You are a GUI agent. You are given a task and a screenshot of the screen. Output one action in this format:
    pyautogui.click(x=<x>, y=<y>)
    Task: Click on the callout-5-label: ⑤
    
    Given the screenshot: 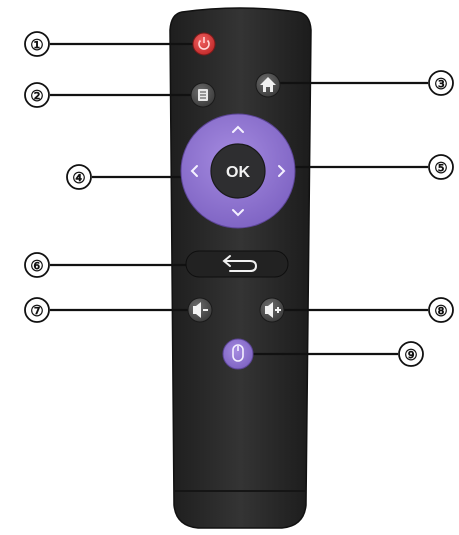 What is the action you would take?
    pyautogui.click(x=440, y=168)
    